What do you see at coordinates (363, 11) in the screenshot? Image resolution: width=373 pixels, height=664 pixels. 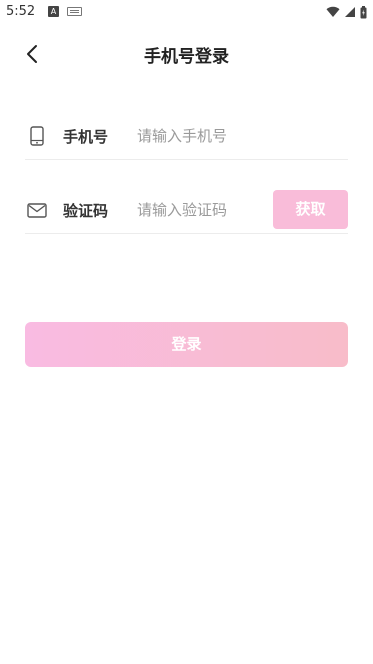 I see `battery-icon` at bounding box center [363, 11].